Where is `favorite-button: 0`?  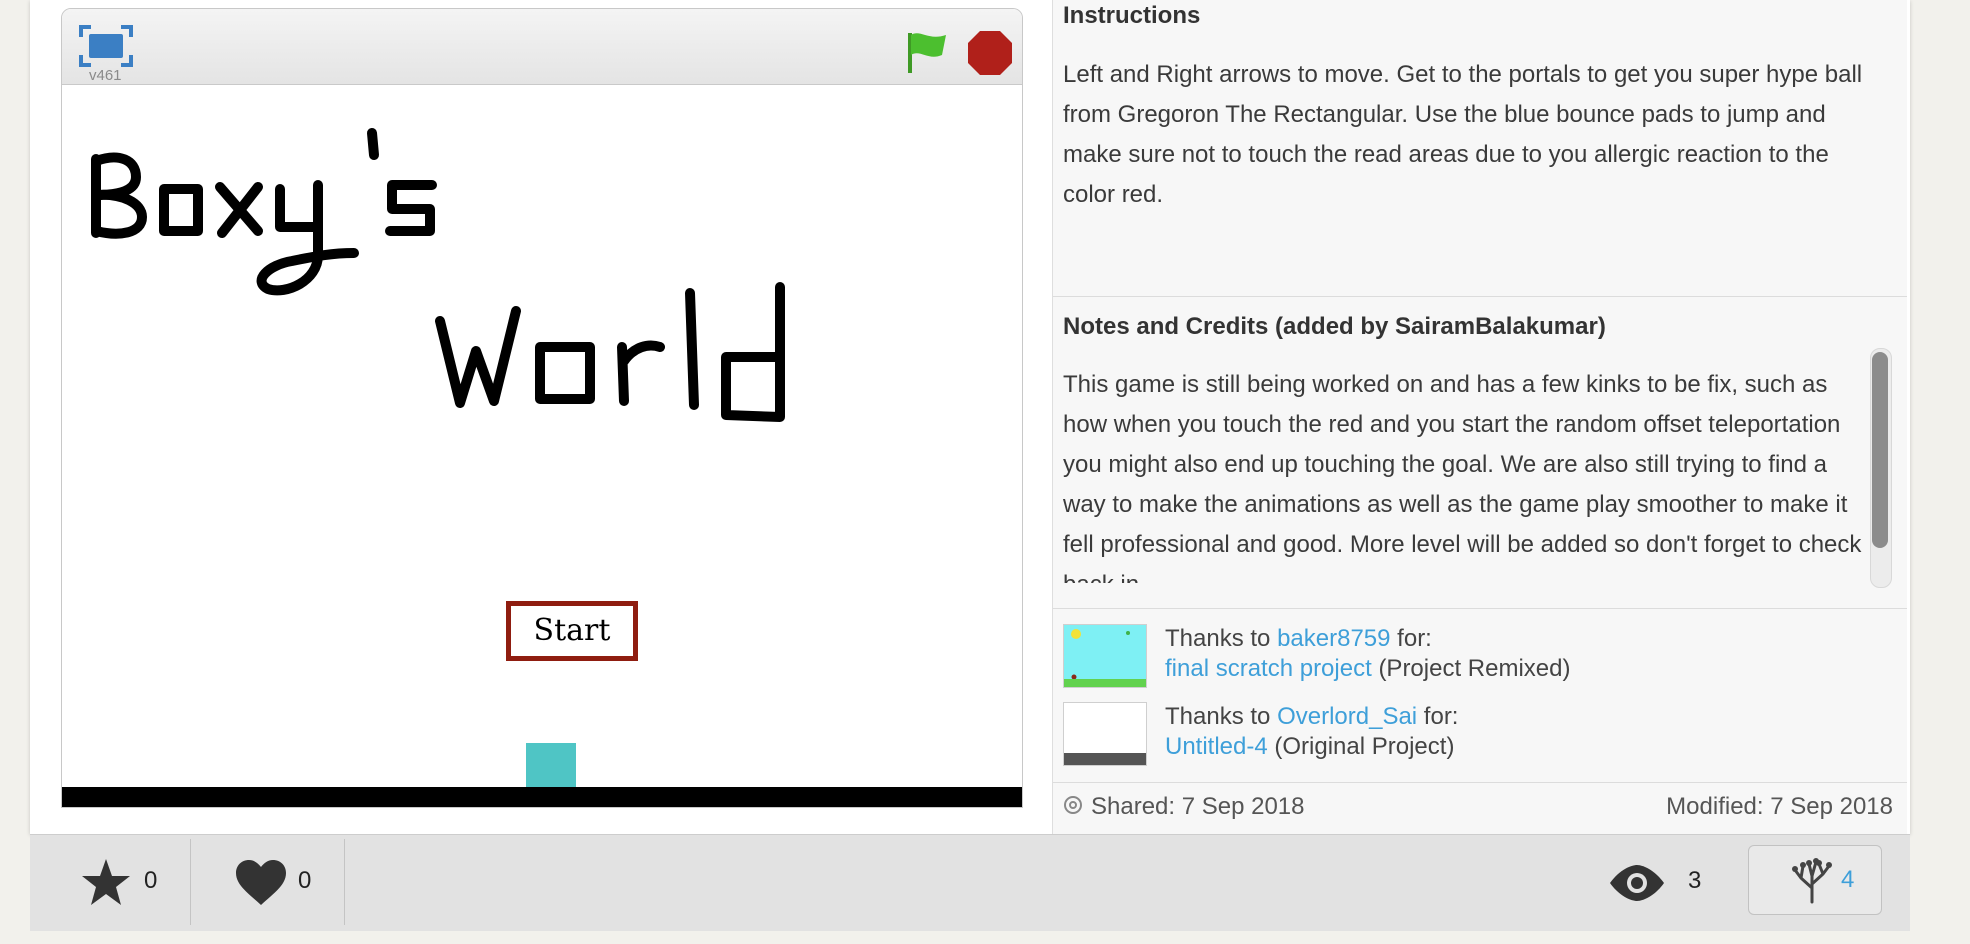 favorite-button: 0 is located at coordinates (135, 883).